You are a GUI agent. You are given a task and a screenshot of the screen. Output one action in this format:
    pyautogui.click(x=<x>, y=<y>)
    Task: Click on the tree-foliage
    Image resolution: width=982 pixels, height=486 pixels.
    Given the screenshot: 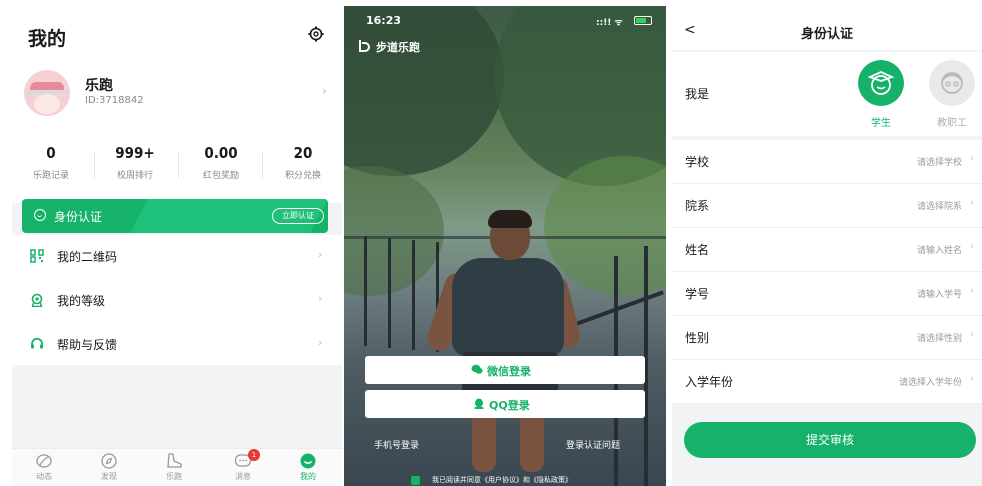 What is the action you would take?
    pyautogui.click(x=424, y=91)
    